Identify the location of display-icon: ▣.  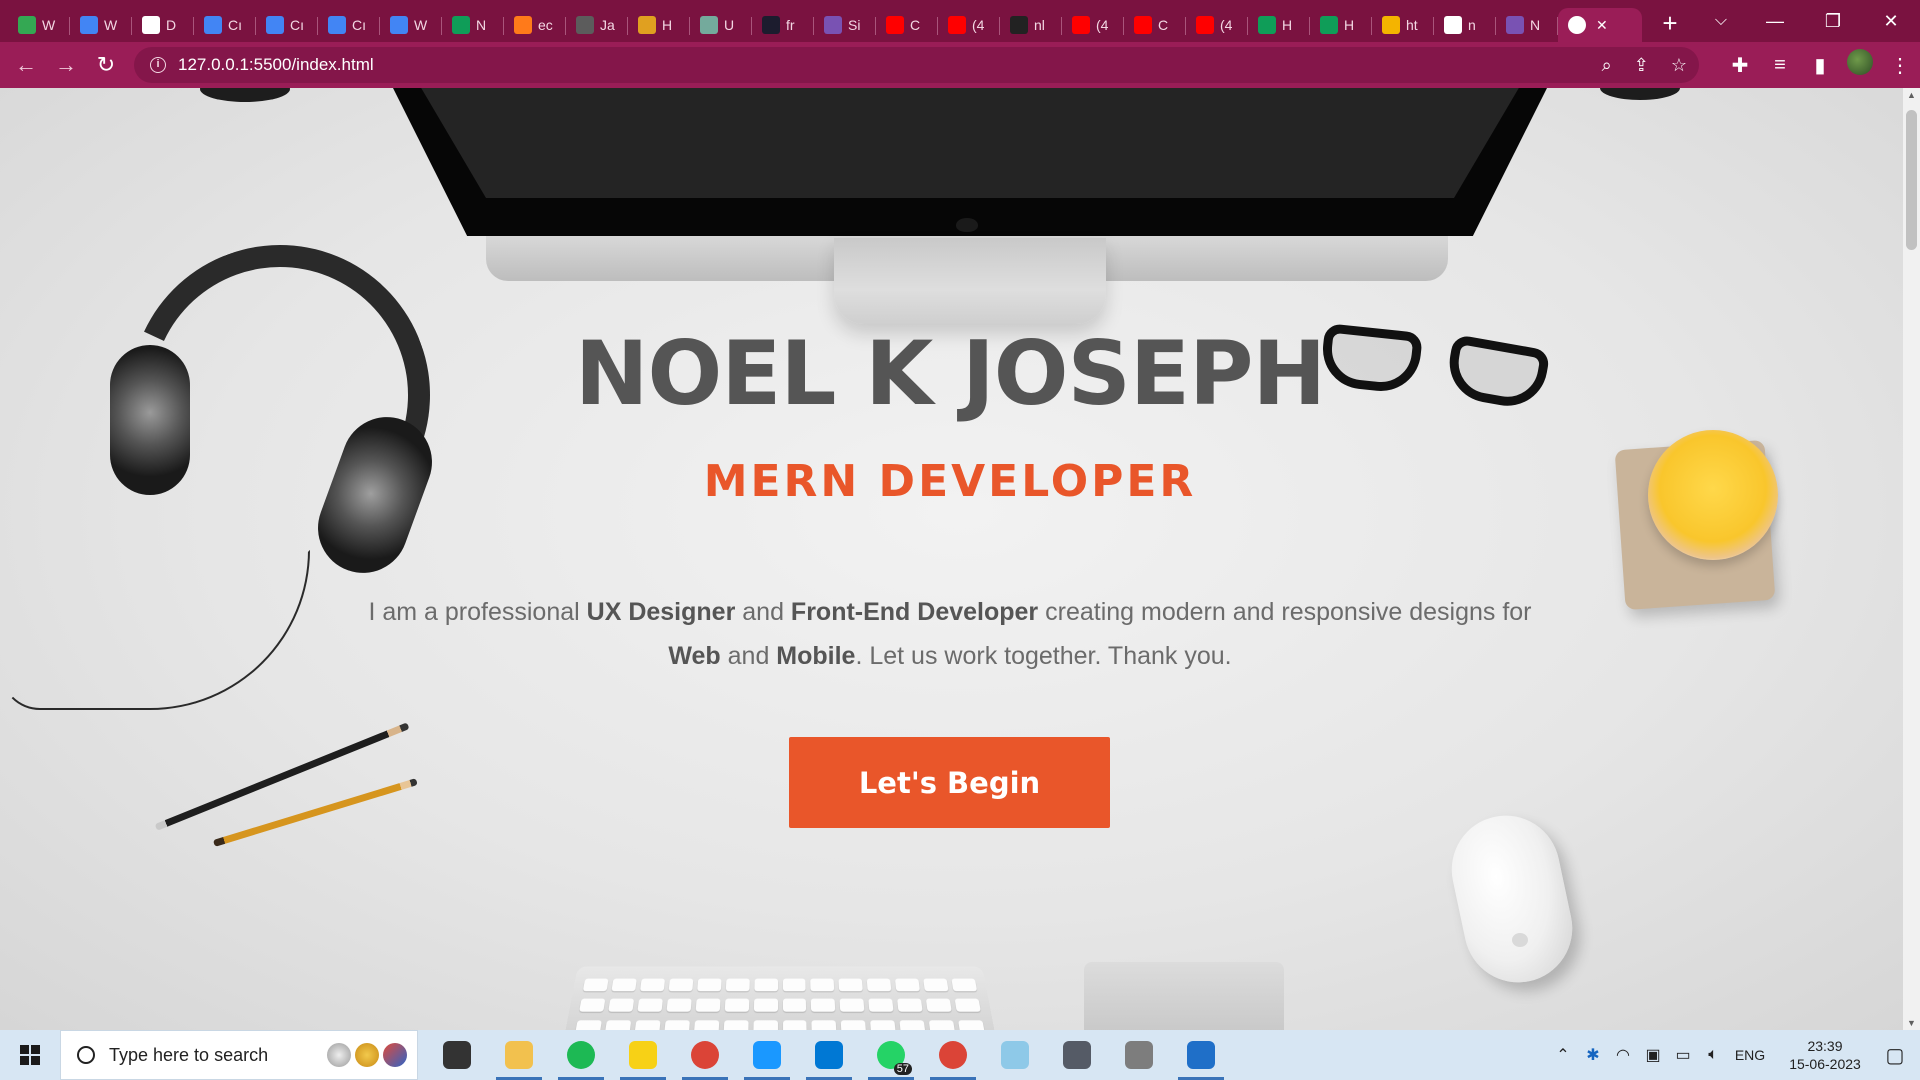
(1653, 1055).